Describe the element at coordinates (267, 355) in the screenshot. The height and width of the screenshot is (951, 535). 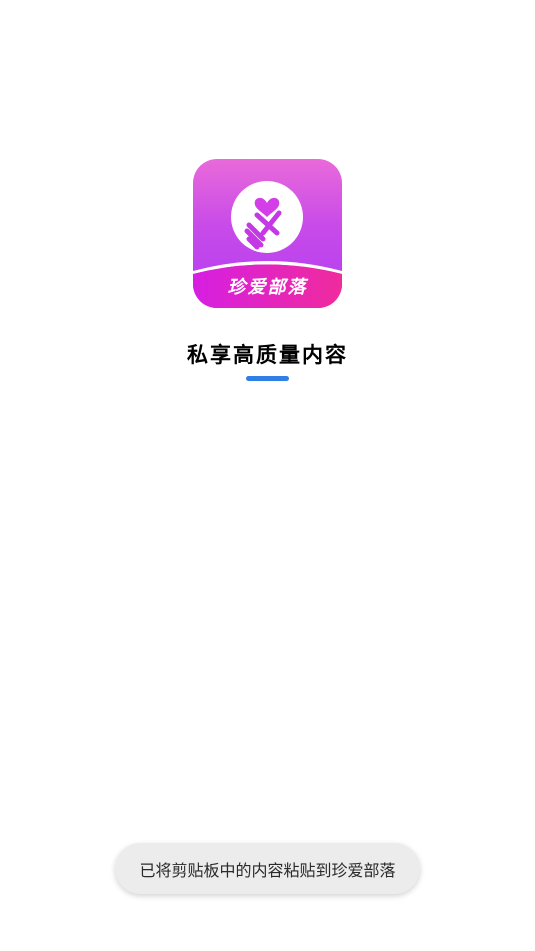
I see `slogan-title: 私享高质量内容` at that location.